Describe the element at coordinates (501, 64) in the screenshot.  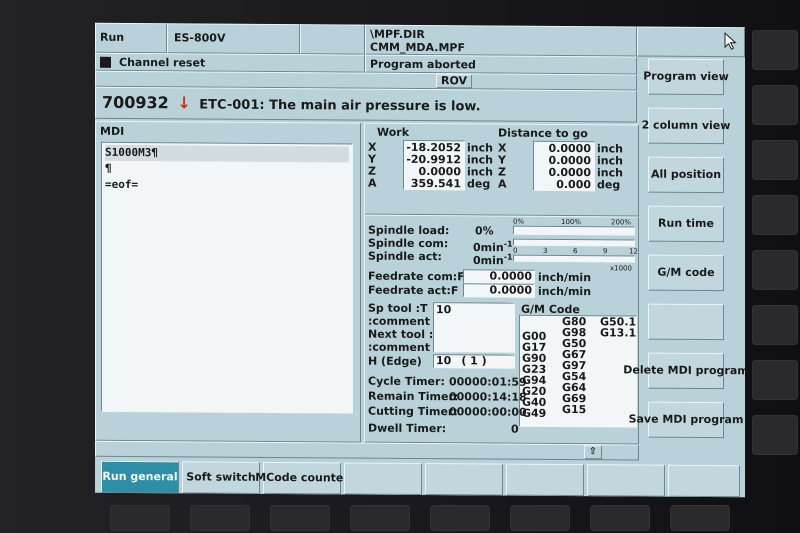
I see `program-status-field: Program aborted` at that location.